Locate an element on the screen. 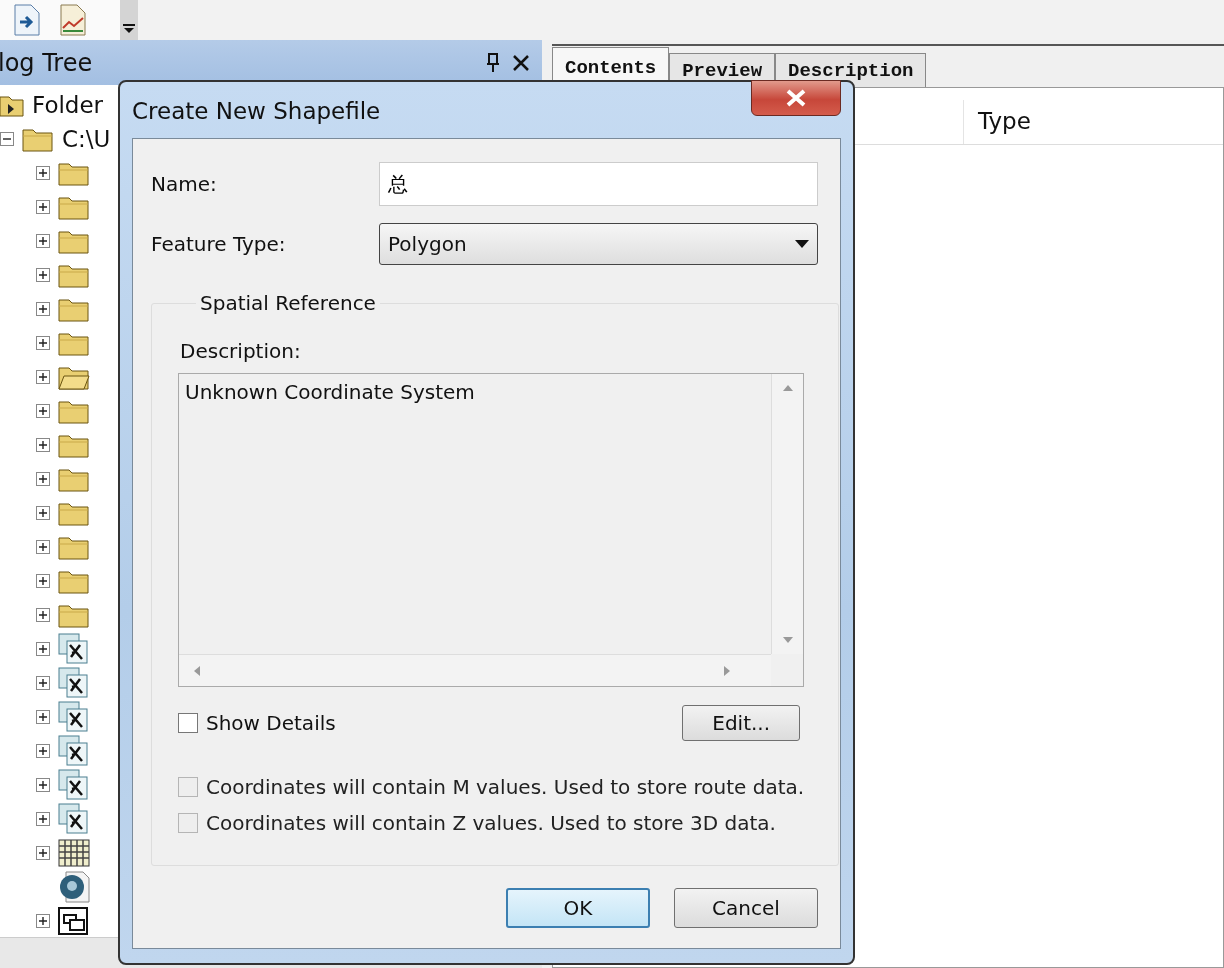 The width and height of the screenshot is (1224, 968). checkbox-label: Show Details is located at coordinates (271, 723).